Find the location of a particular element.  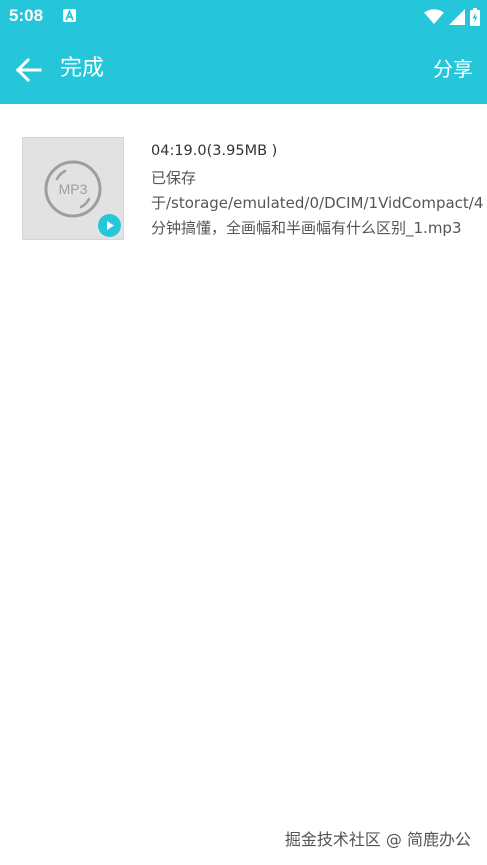

app-bar: 完成 分享 is located at coordinates (243, 69).